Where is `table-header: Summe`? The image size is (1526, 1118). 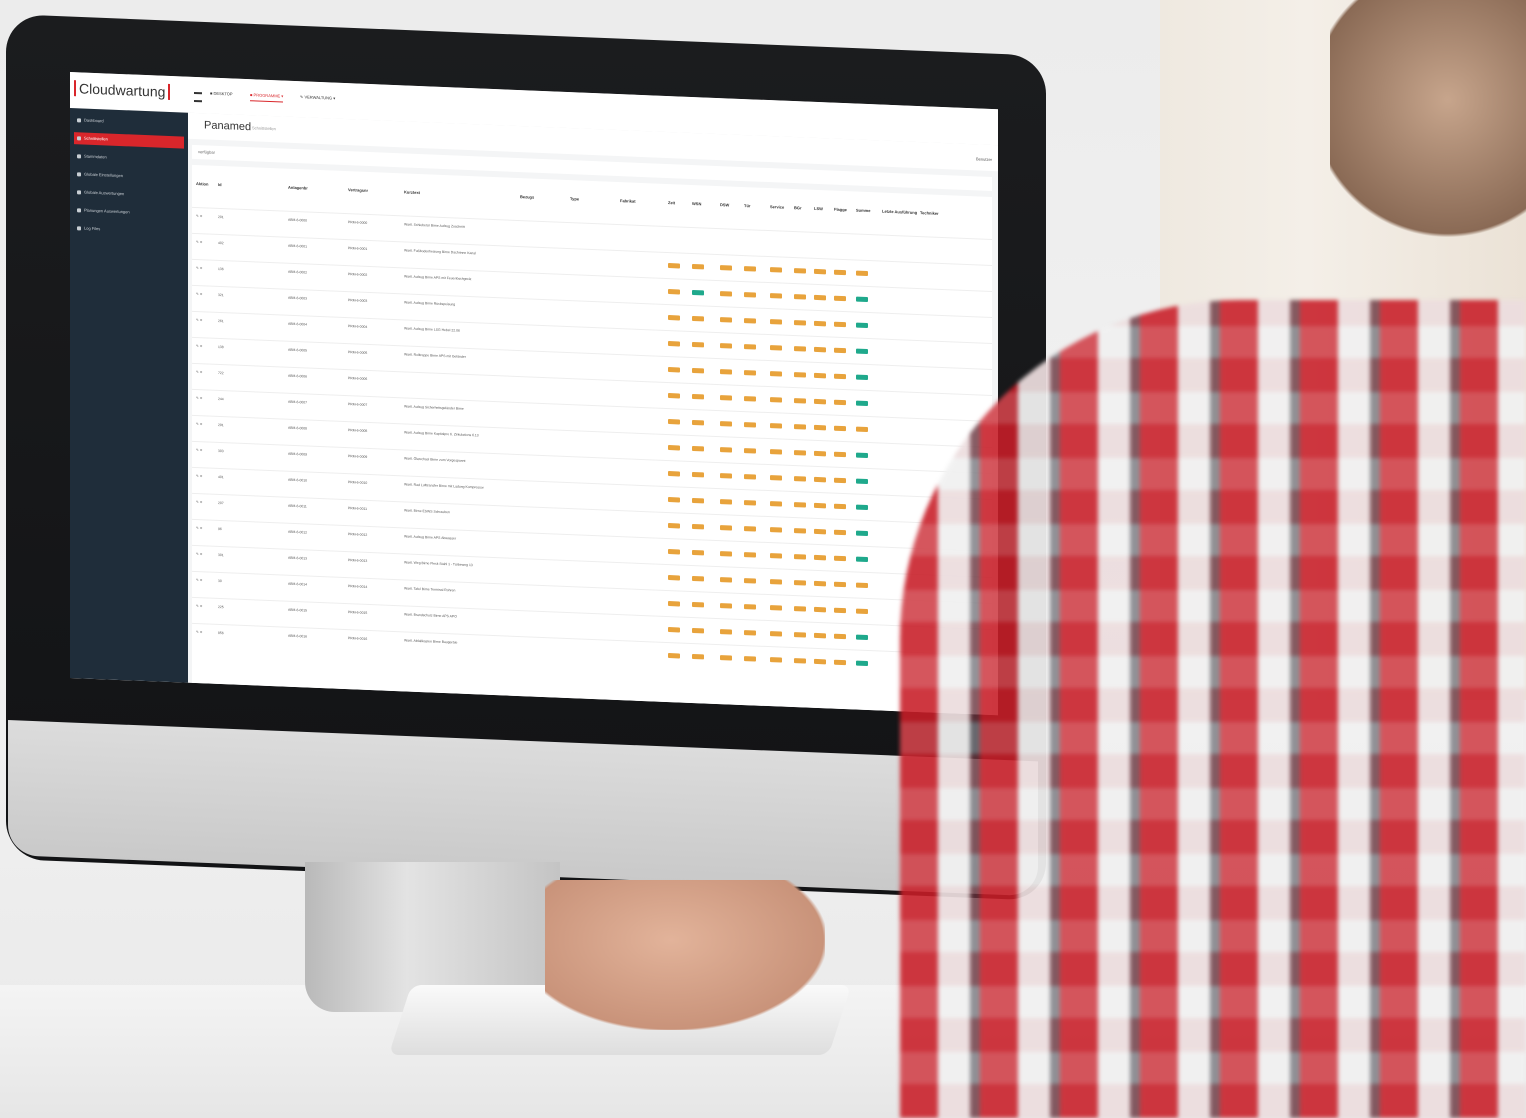 table-header: Summe is located at coordinates (863, 211).